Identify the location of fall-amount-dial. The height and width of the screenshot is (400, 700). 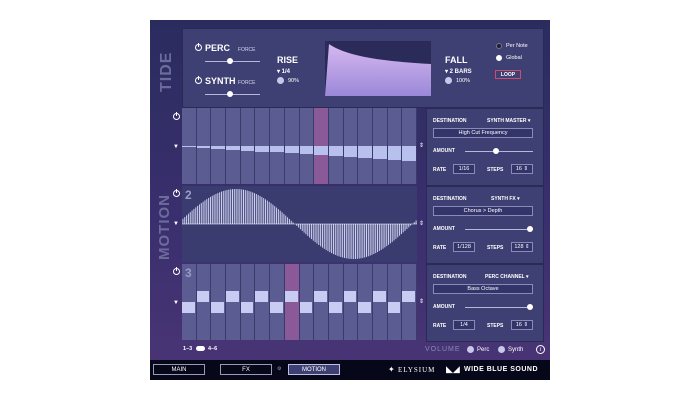
(448, 80).